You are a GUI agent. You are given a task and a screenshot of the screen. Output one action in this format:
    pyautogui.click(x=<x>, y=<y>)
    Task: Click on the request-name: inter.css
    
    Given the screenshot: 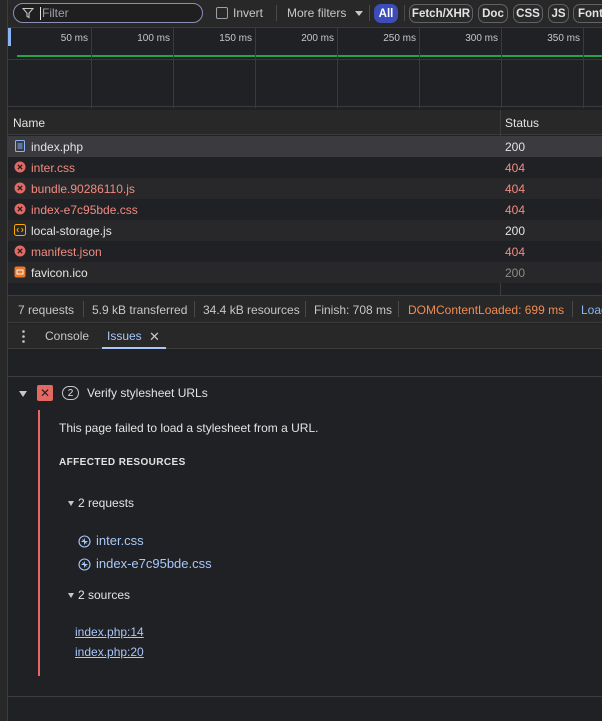 What is the action you would take?
    pyautogui.click(x=53, y=168)
    